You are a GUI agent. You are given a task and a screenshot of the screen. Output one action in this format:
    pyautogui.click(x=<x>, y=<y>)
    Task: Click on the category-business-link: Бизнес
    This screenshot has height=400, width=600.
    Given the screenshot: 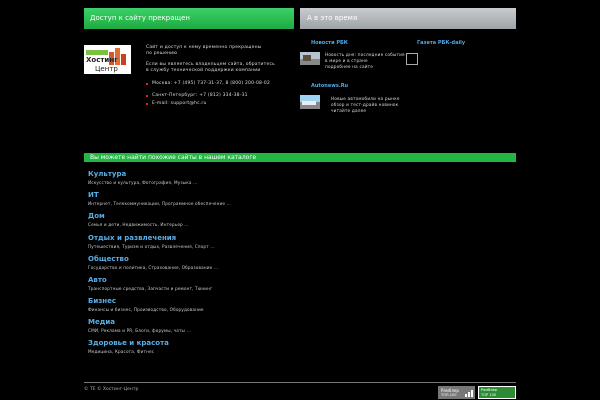 What is the action you would take?
    pyautogui.click(x=102, y=301)
    